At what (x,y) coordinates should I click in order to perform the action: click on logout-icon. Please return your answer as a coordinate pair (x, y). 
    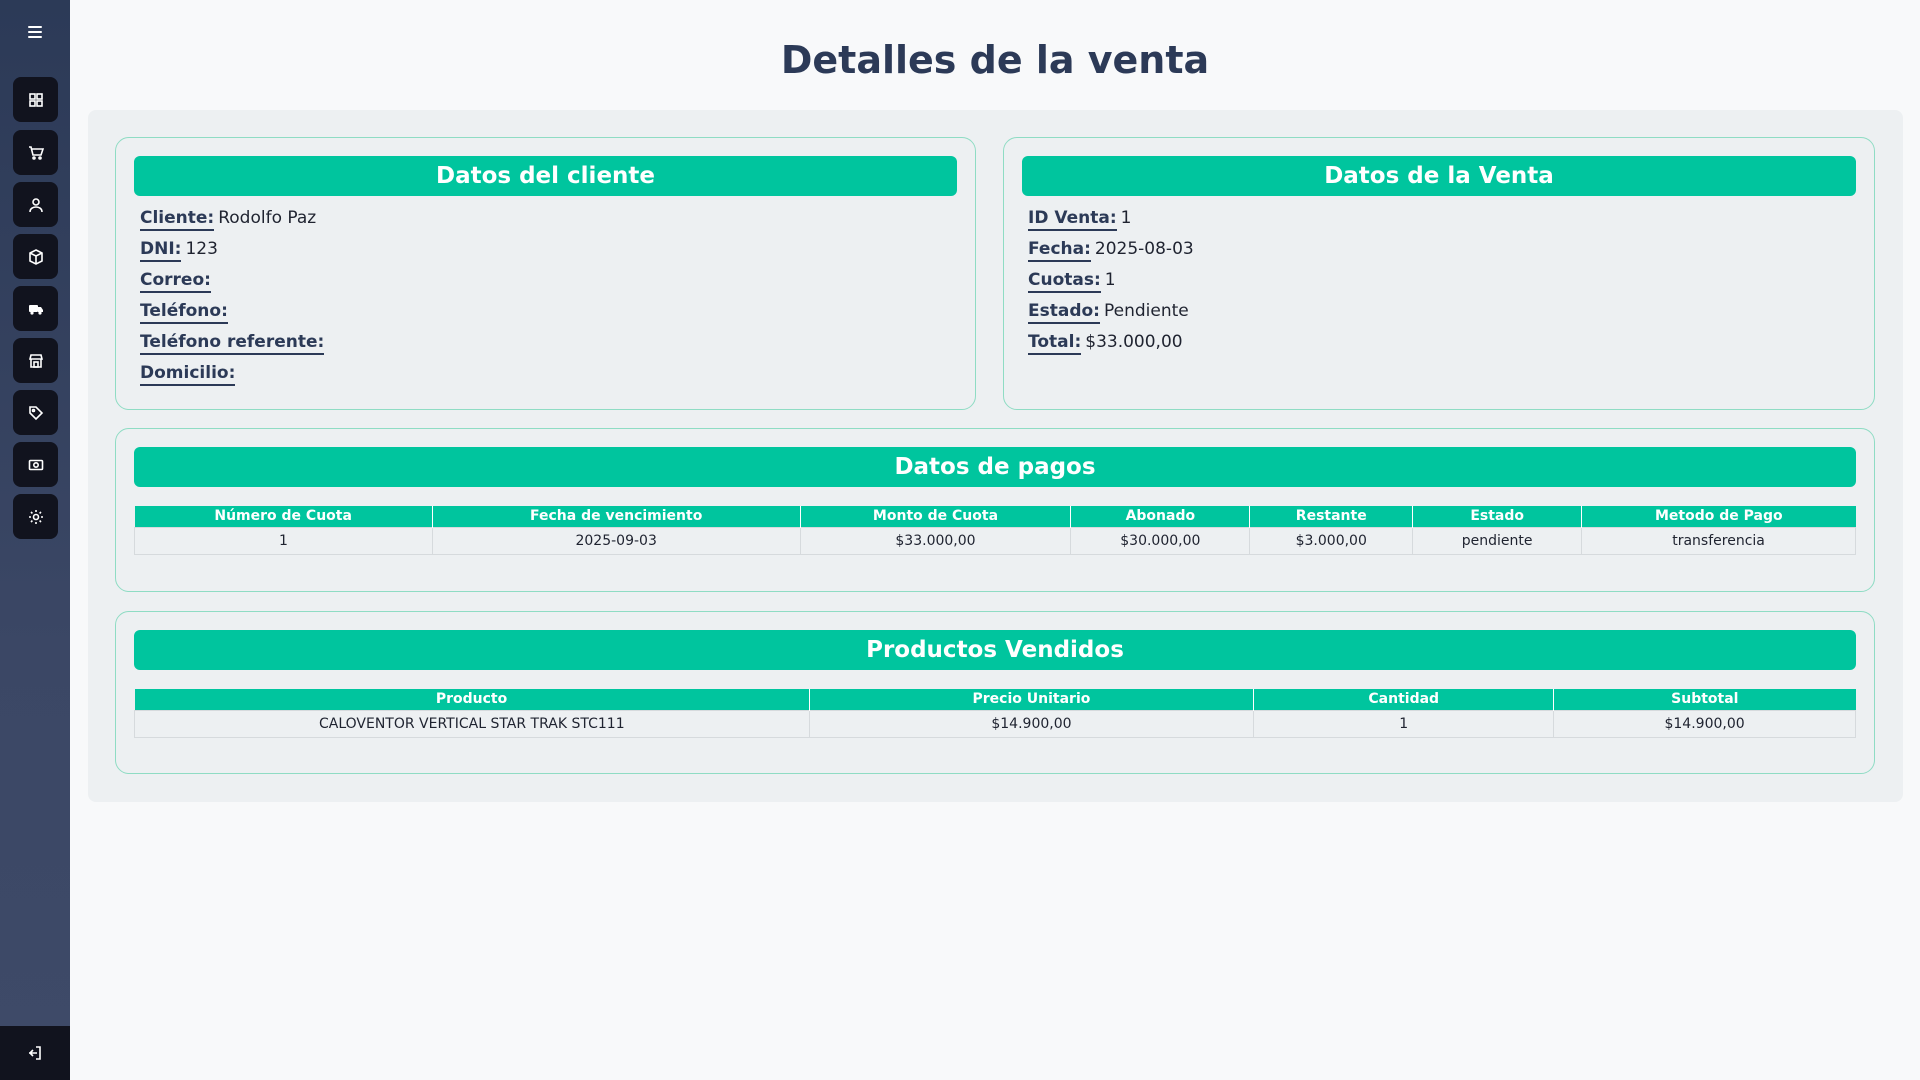
    Looking at the image, I should click on (34, 1053).